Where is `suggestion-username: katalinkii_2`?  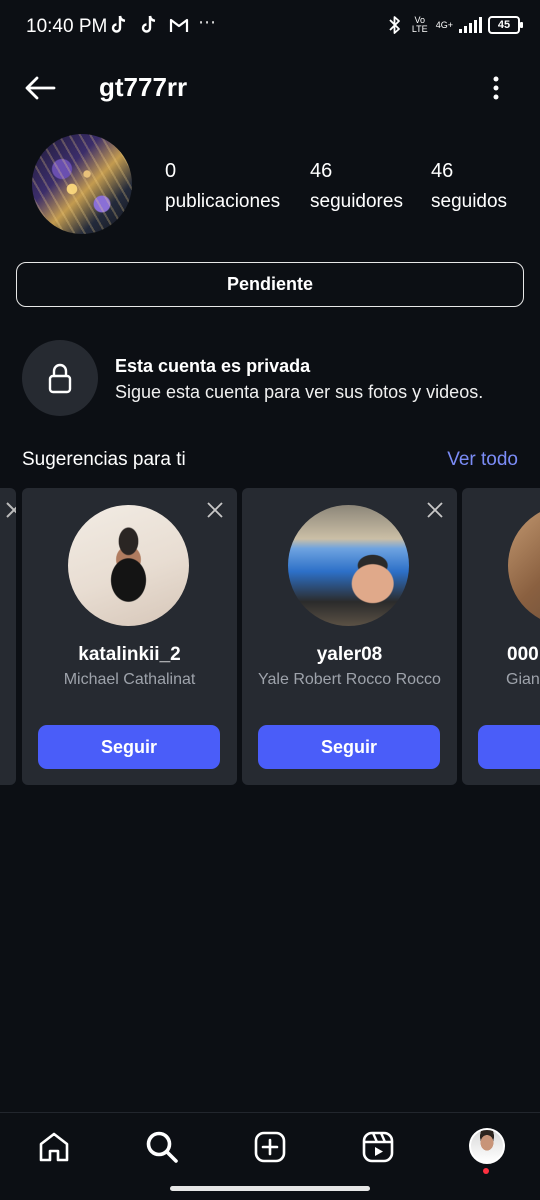
suggestion-username: katalinkii_2 is located at coordinates (129, 655).